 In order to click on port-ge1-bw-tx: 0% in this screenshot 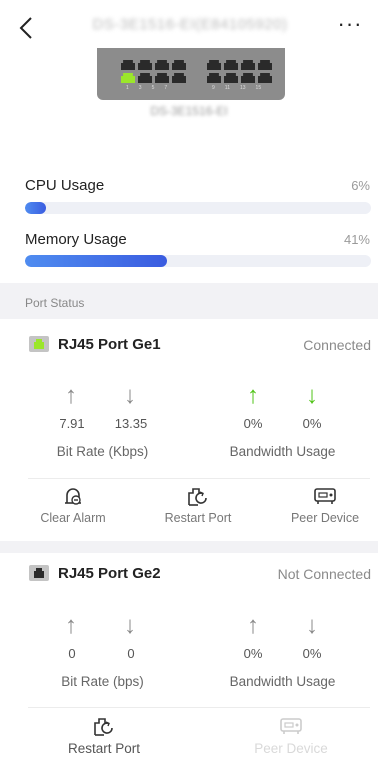, I will do `click(253, 423)`.